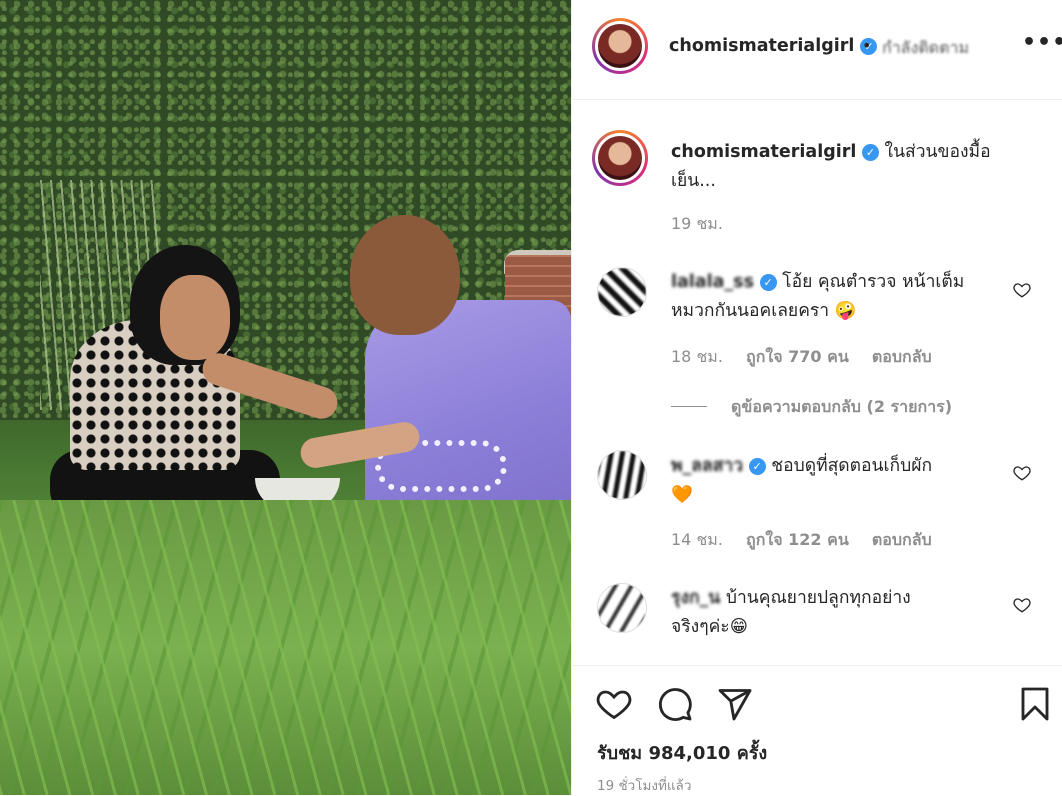 This screenshot has width=1062, height=796. What do you see at coordinates (764, 311) in the screenshot?
I see `comment-text-cont: หมวกกันนอคเลยครา 🤪` at bounding box center [764, 311].